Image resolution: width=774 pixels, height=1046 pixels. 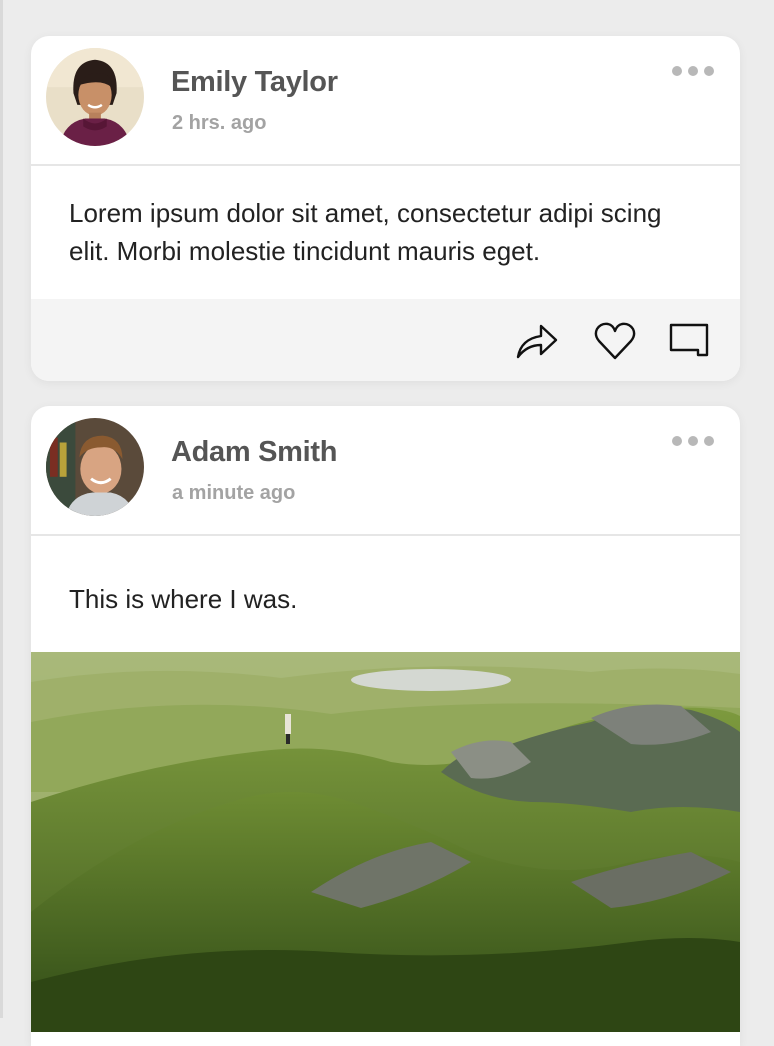 I want to click on post-header: Emily Taylor 2 hrs. ago, so click(x=385, y=101).